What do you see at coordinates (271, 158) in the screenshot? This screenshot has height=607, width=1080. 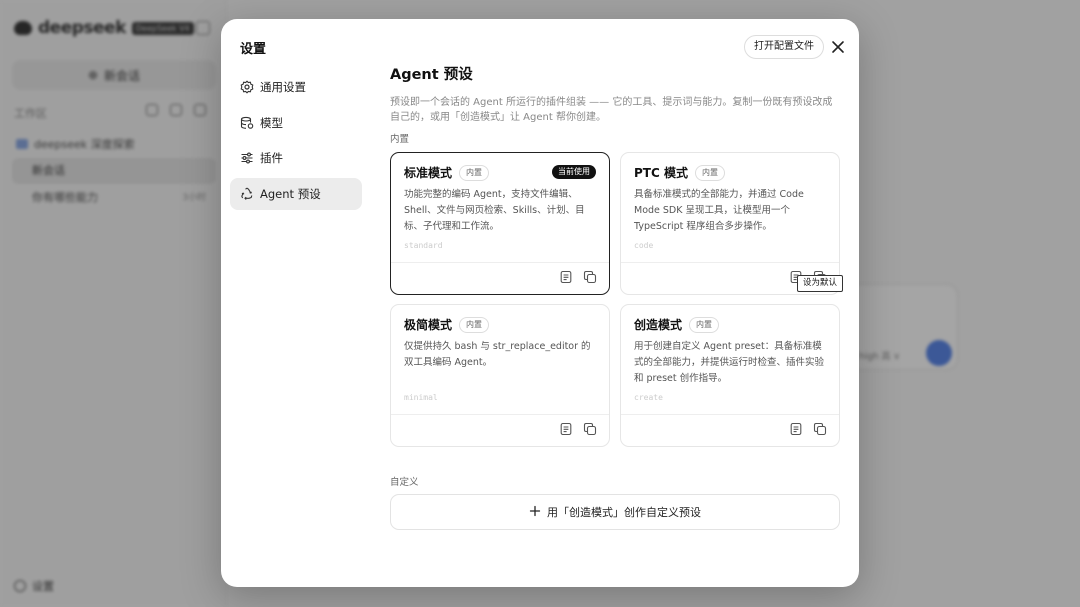 I see `nav-label: 插件` at bounding box center [271, 158].